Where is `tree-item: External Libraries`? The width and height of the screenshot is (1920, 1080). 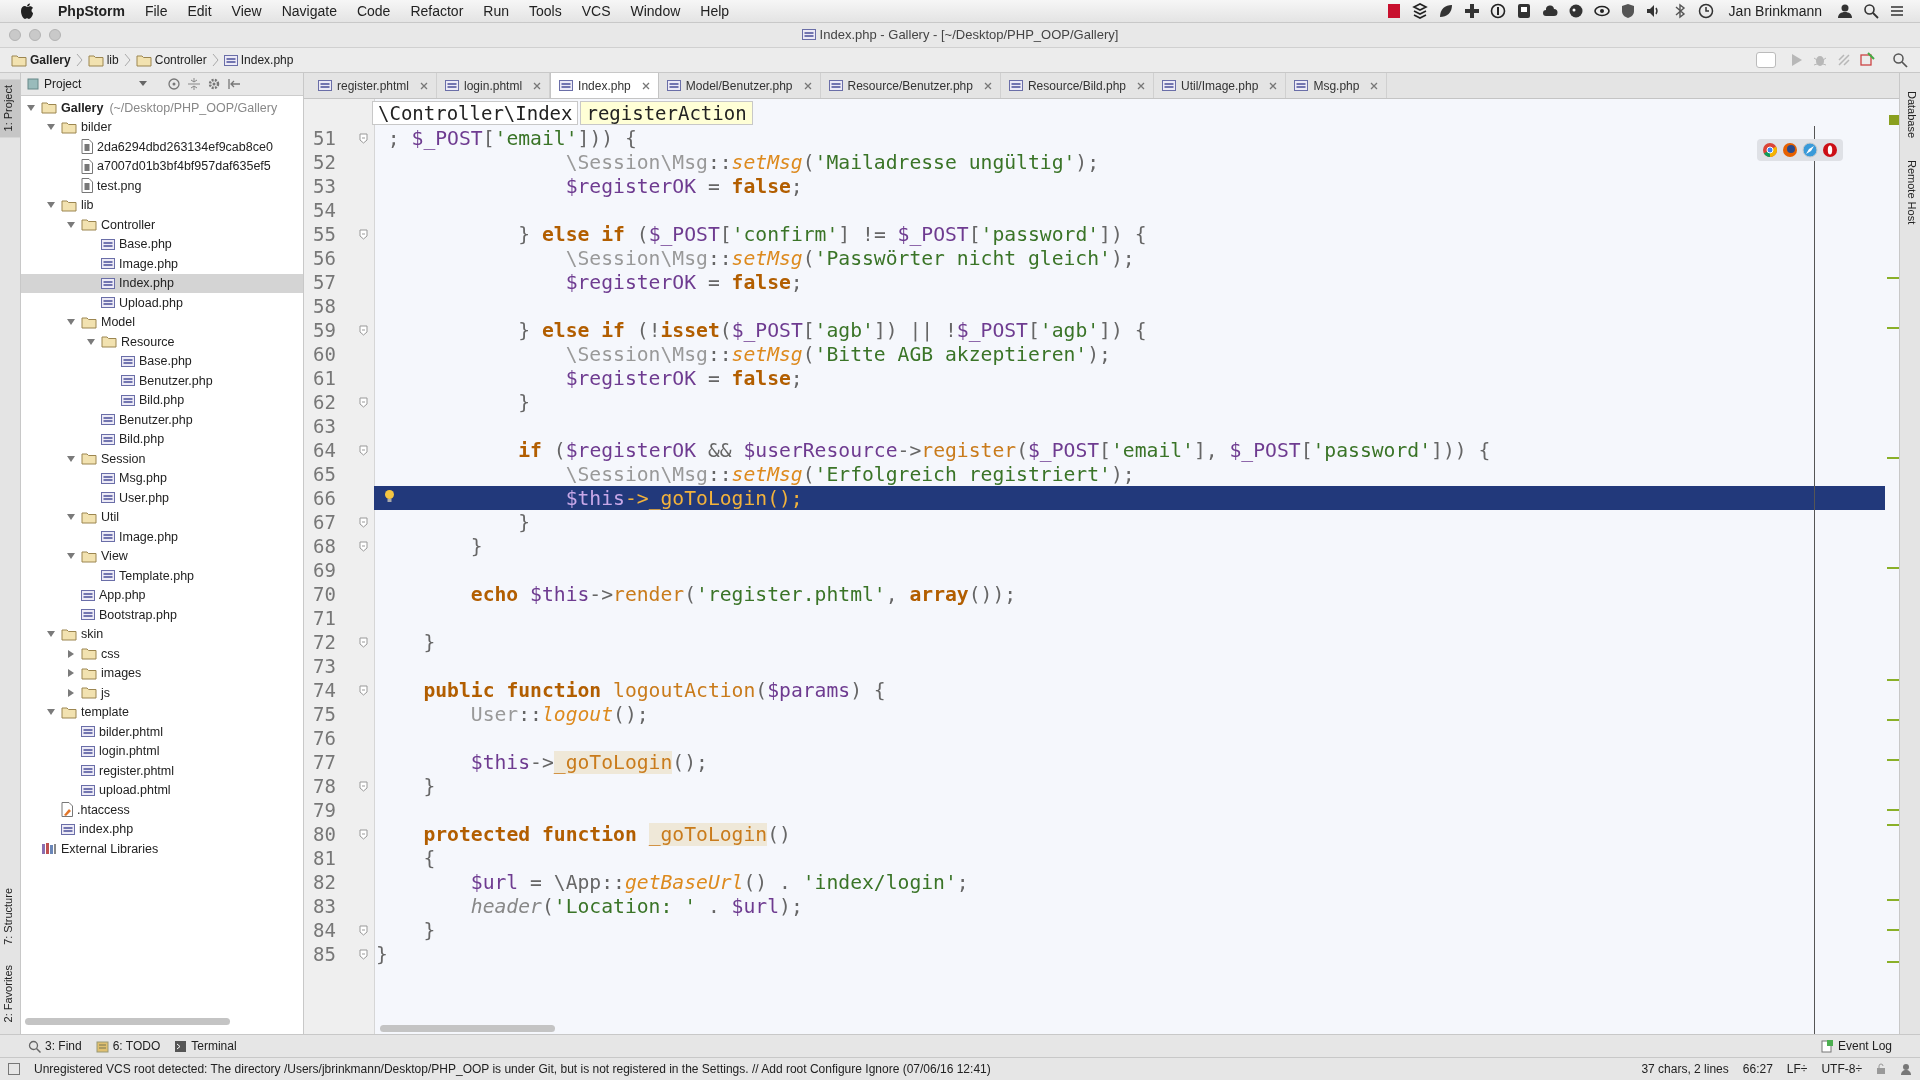
tree-item: External Libraries is located at coordinates (162, 849).